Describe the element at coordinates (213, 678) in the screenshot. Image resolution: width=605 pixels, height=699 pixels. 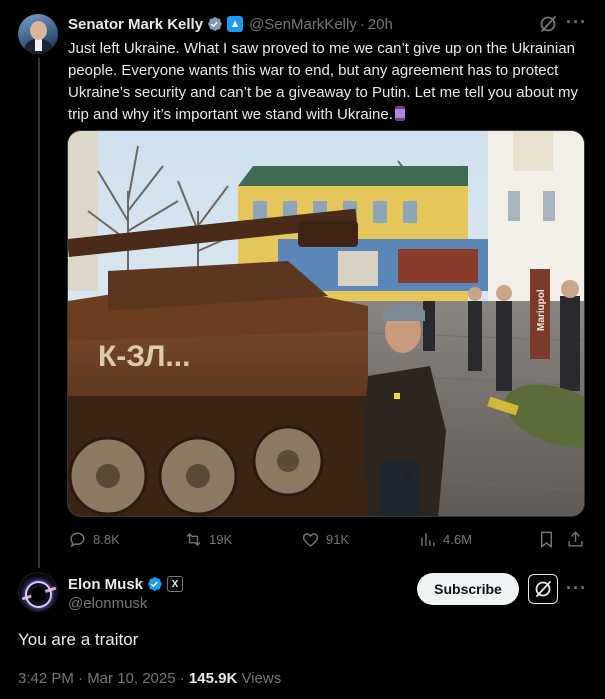
I see `reply-views-count: 145.9K` at that location.